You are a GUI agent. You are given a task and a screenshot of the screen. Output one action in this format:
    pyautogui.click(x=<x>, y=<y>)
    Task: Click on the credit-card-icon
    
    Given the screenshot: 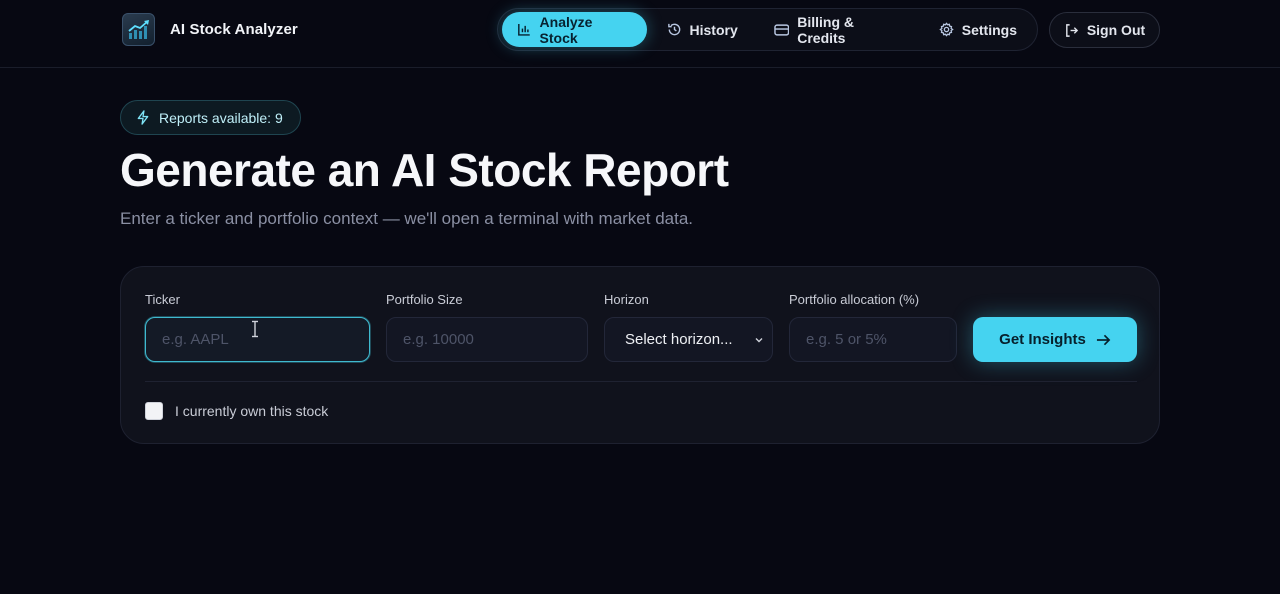 What is the action you would take?
    pyautogui.click(x=781, y=29)
    